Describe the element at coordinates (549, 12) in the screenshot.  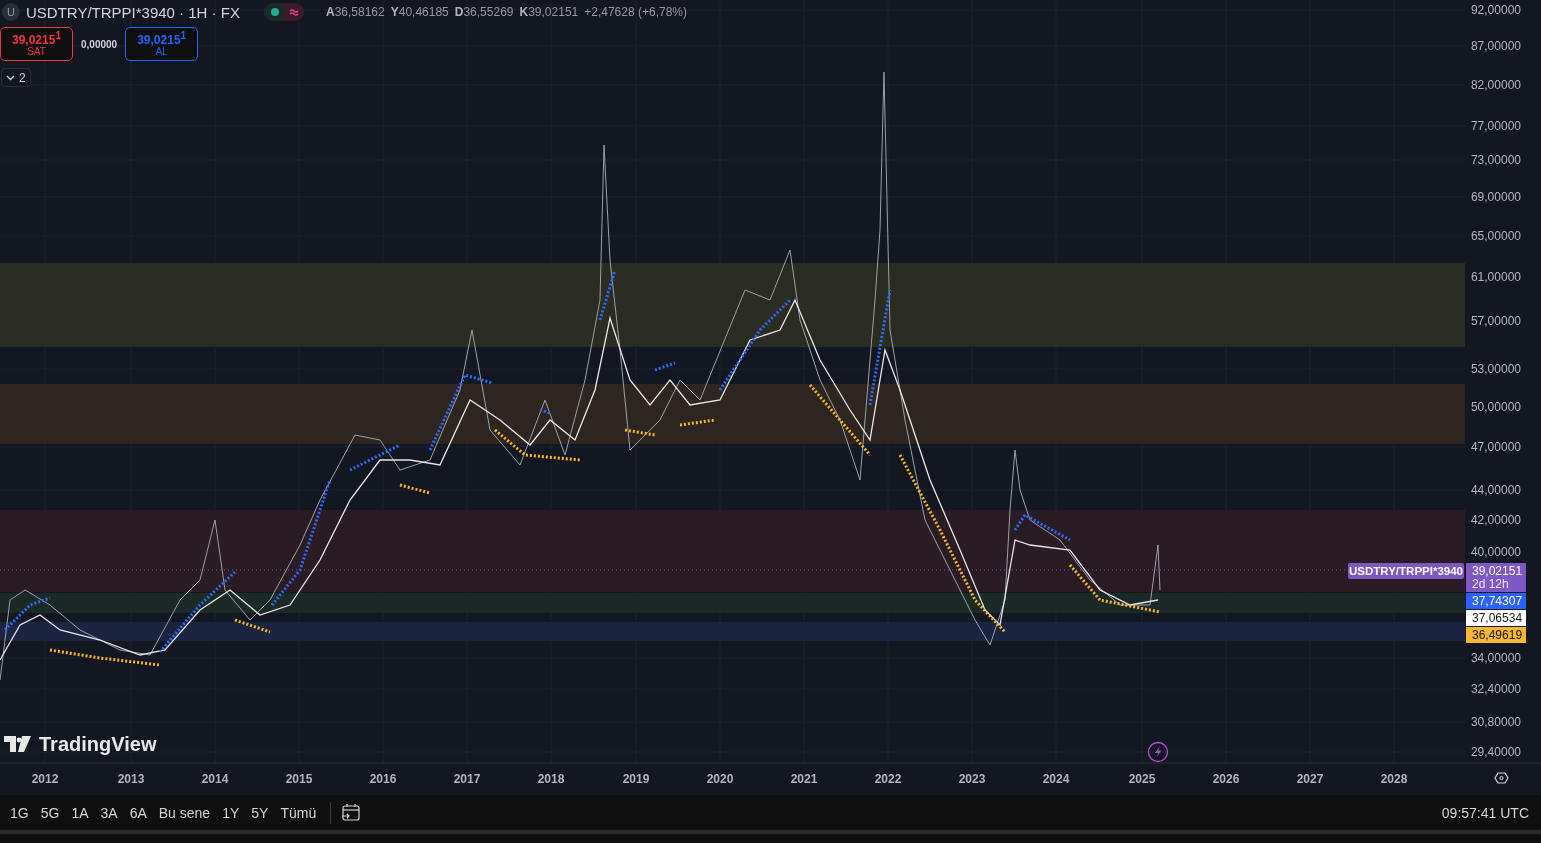
I see `ohlc-value: K39,02151` at that location.